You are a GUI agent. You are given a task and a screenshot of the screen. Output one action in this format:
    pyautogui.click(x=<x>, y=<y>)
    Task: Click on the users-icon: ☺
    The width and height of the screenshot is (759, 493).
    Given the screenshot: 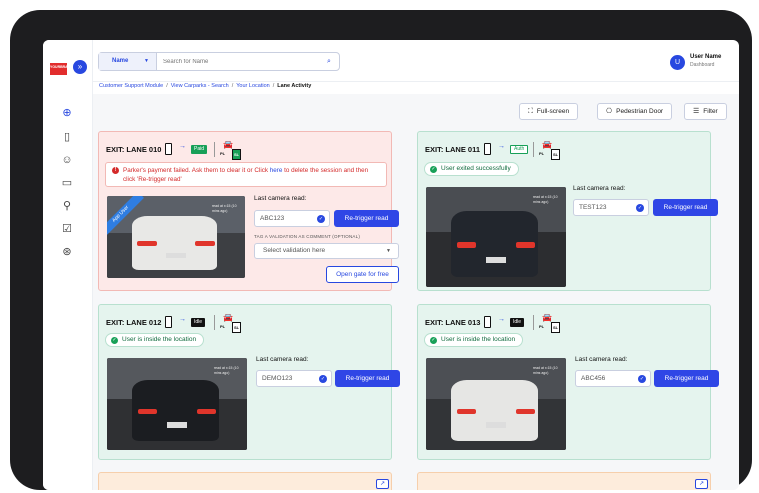 What is the action you would take?
    pyautogui.click(x=67, y=160)
    